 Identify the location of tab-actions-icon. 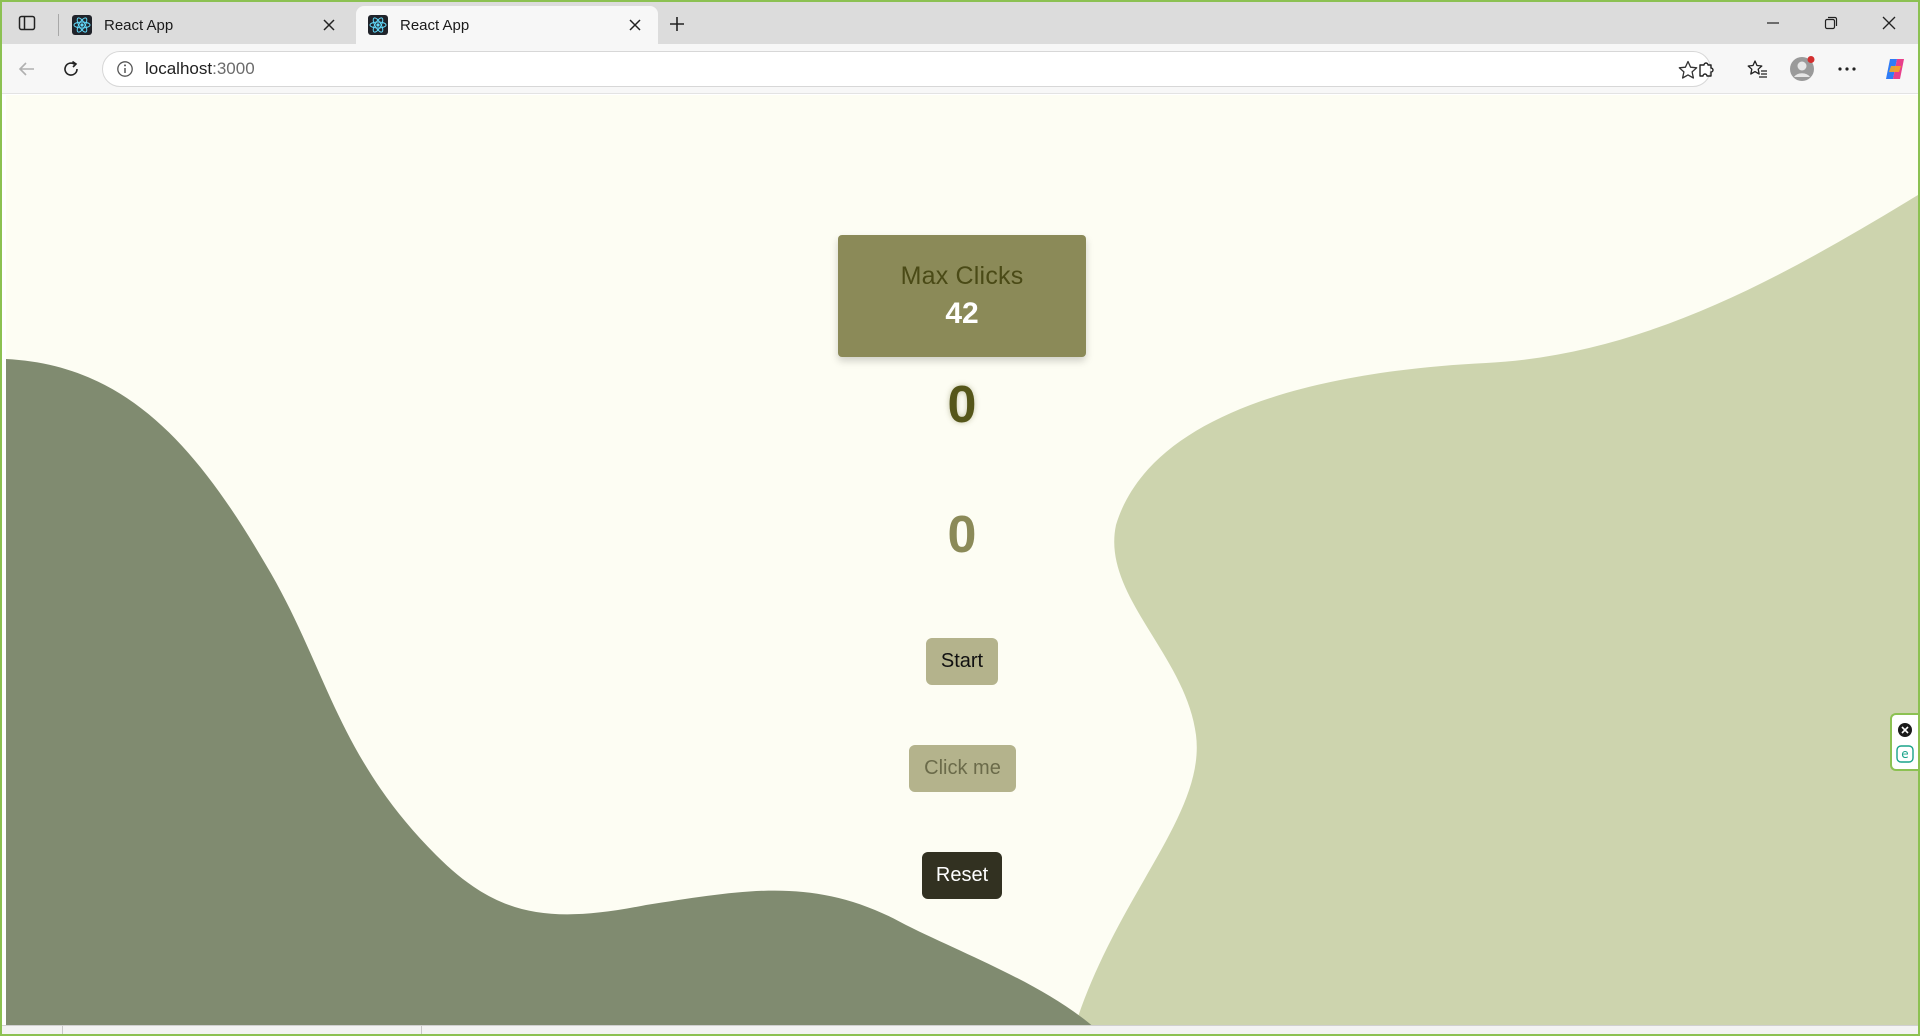
(27, 23).